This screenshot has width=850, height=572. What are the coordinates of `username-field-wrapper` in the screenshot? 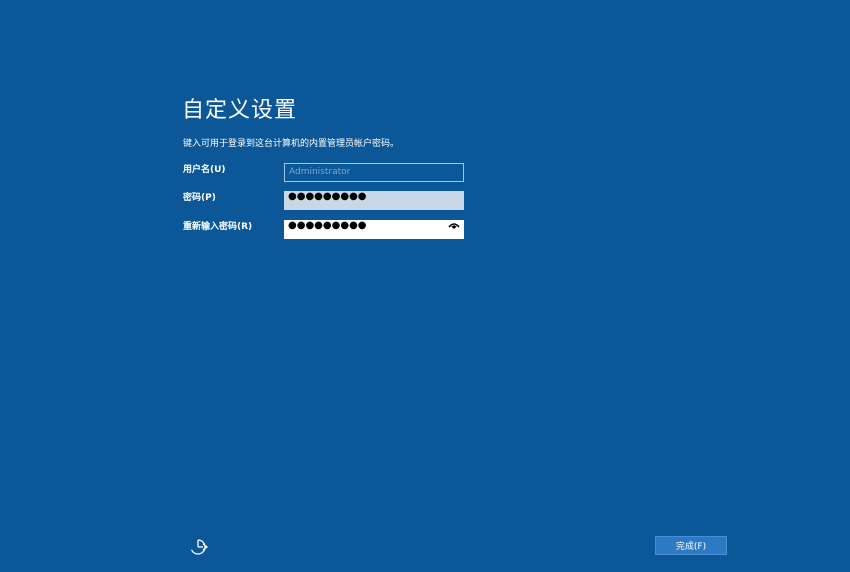 It's located at (374, 170).